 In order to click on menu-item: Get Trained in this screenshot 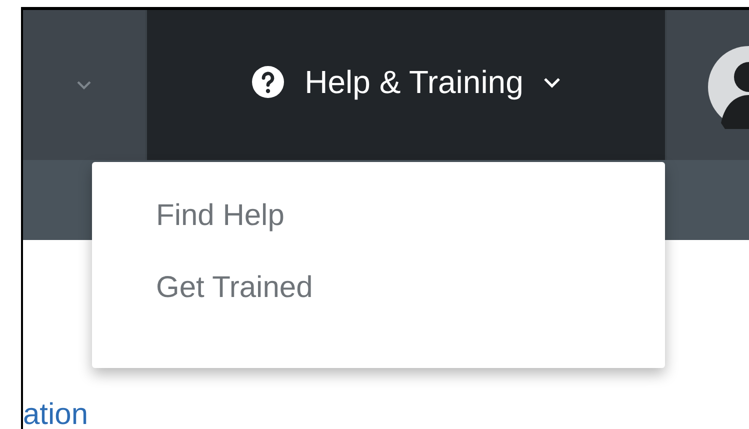, I will do `click(234, 288)`.